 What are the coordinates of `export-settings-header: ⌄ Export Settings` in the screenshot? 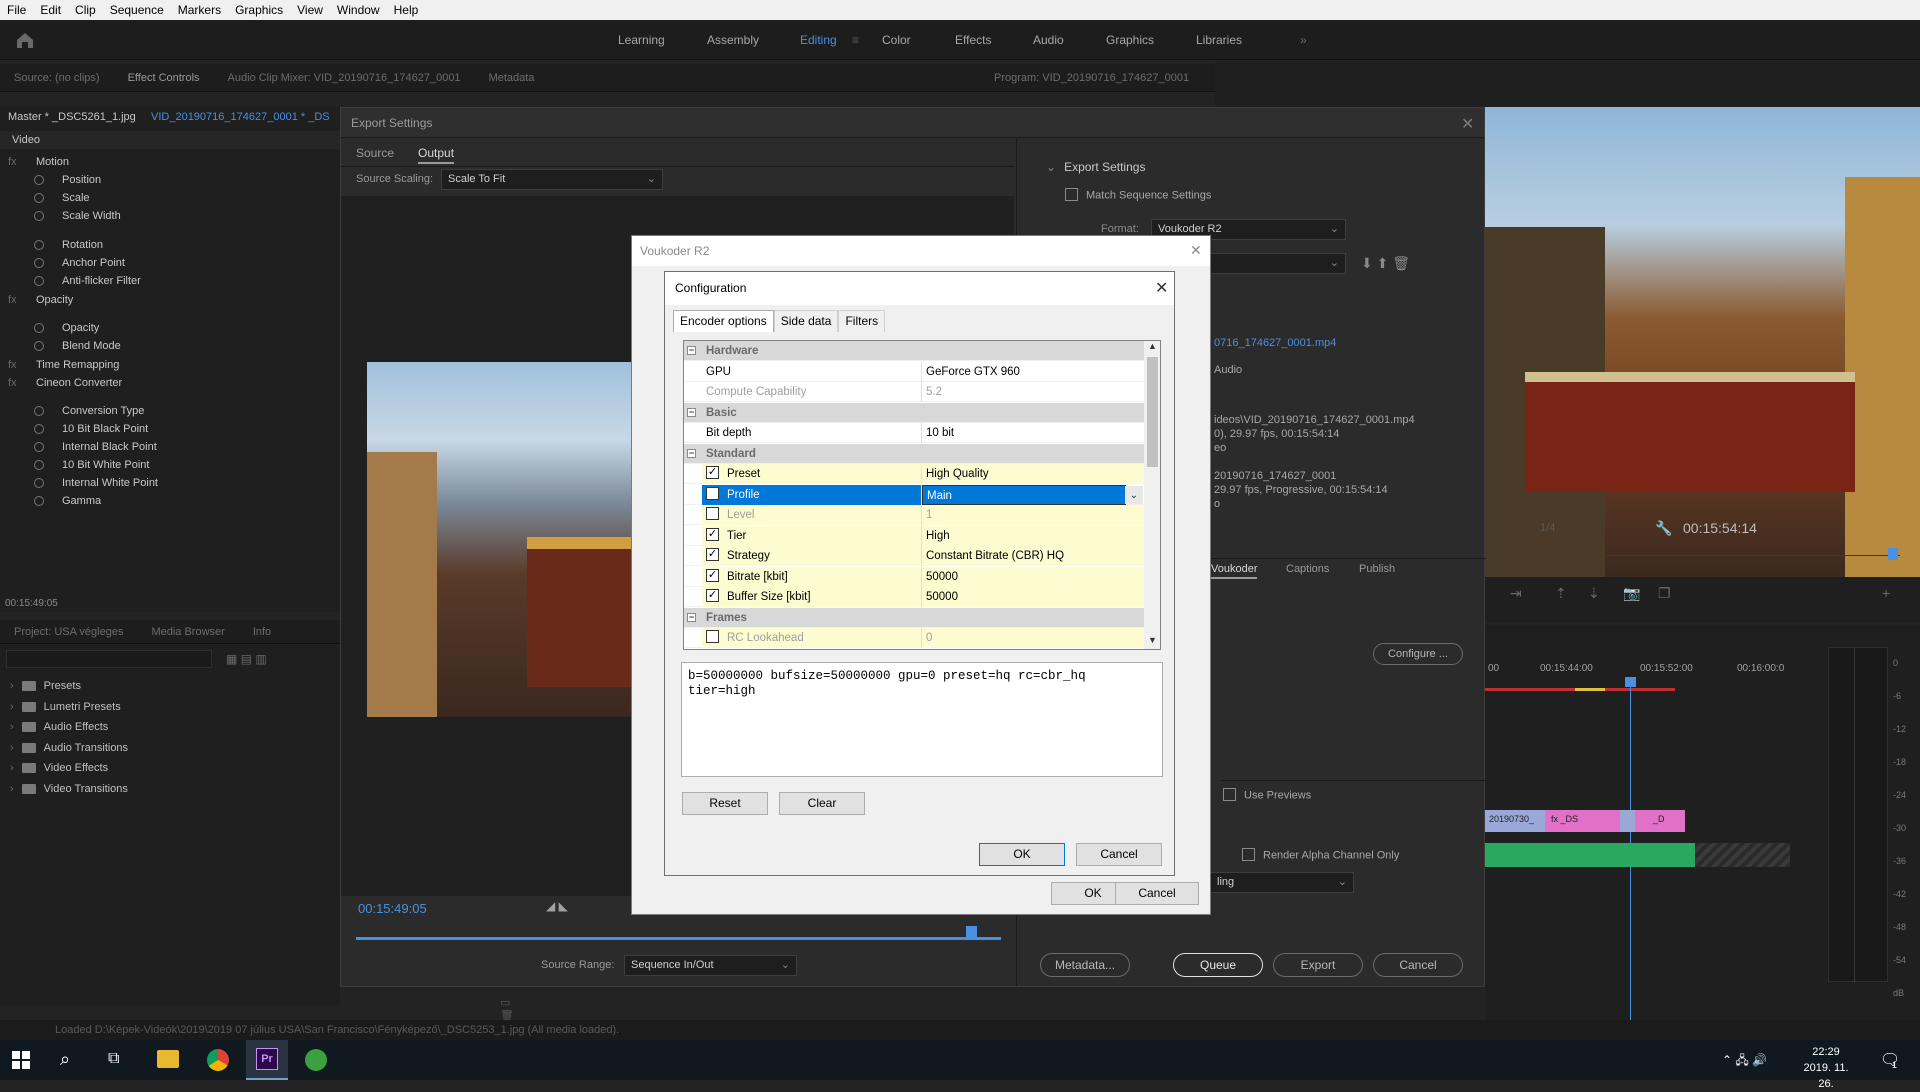 It's located at (1095, 167).